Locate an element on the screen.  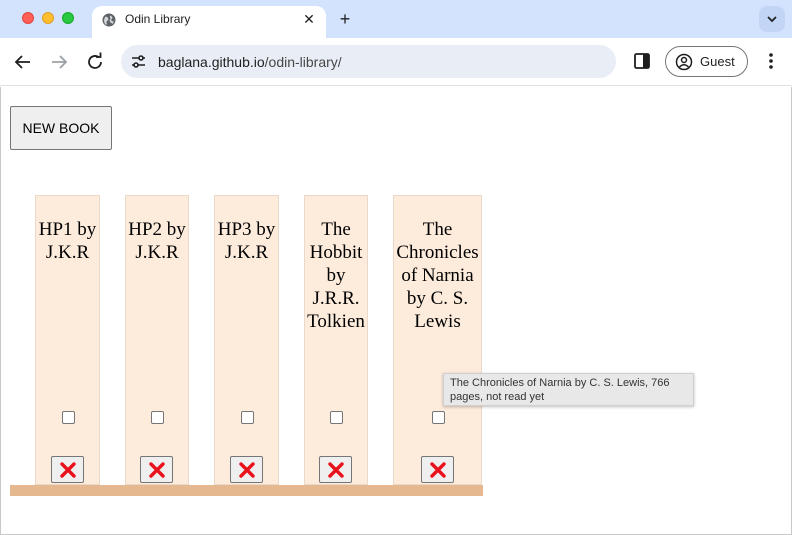
browser-toolbar: baglana.github.io/odin-library/ Guest is located at coordinates (396, 62).